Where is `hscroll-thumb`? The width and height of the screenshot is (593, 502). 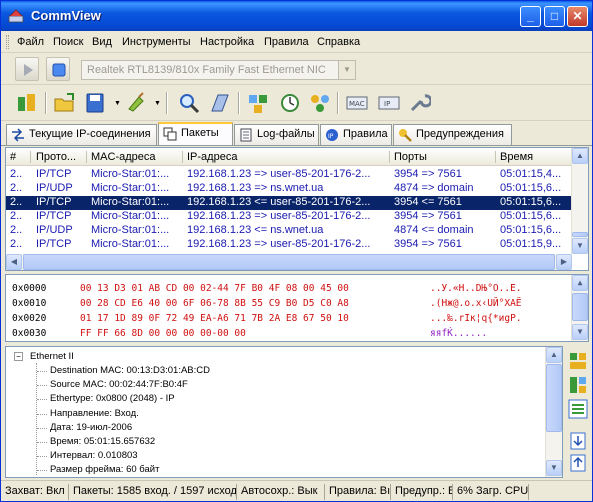
hscroll-thumb is located at coordinates (289, 262).